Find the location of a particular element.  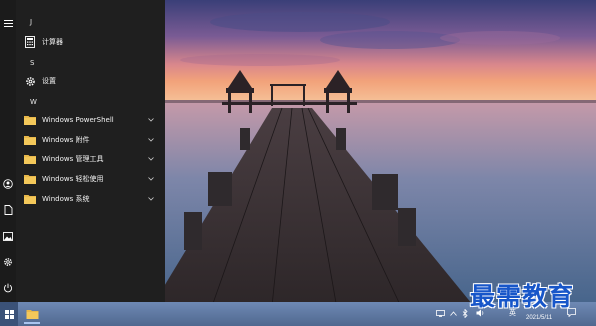

watermark: 最需教育 is located at coordinates (522, 296).